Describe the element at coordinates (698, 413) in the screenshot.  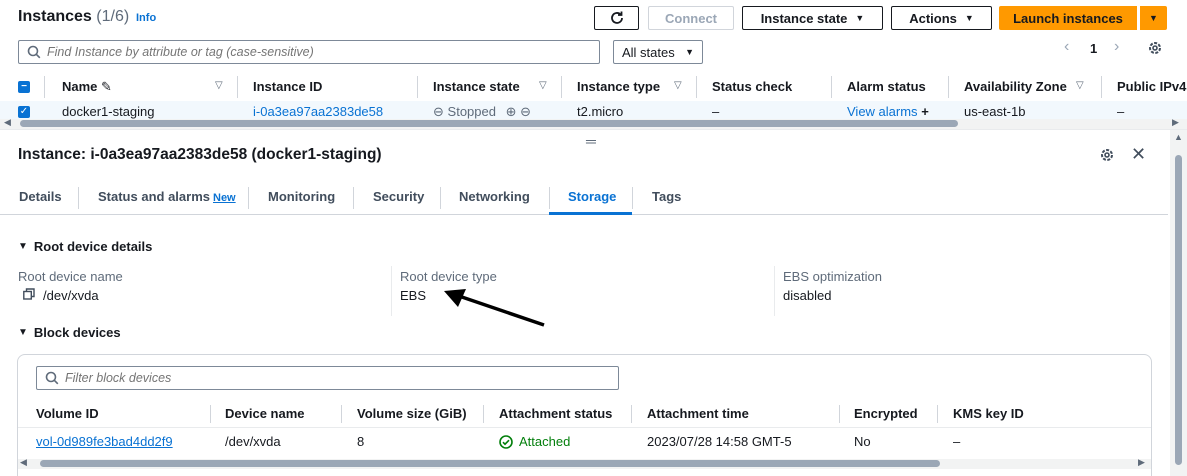
I see `col-attachment-time: Attachment time` at that location.